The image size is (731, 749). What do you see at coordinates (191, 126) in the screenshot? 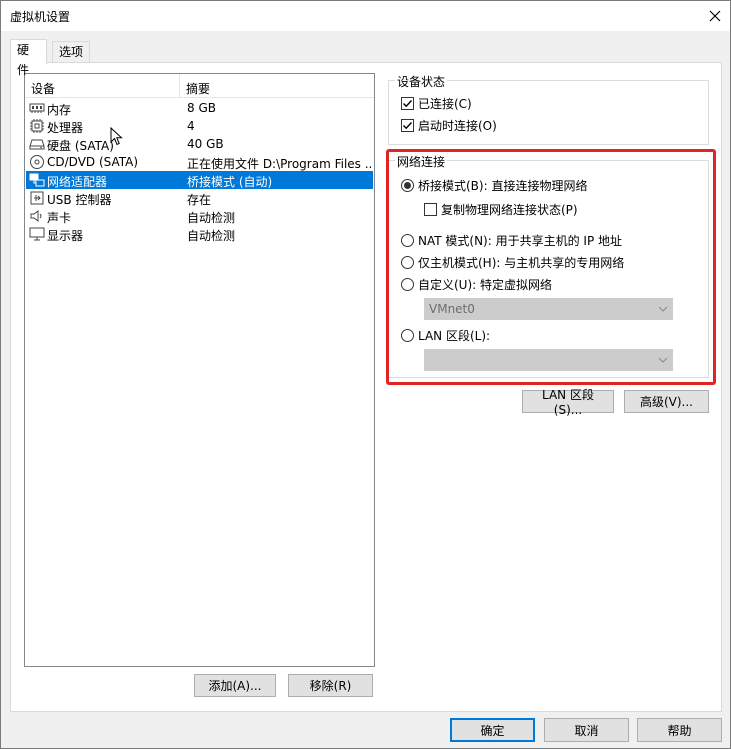
I see `device-summary: 4` at bounding box center [191, 126].